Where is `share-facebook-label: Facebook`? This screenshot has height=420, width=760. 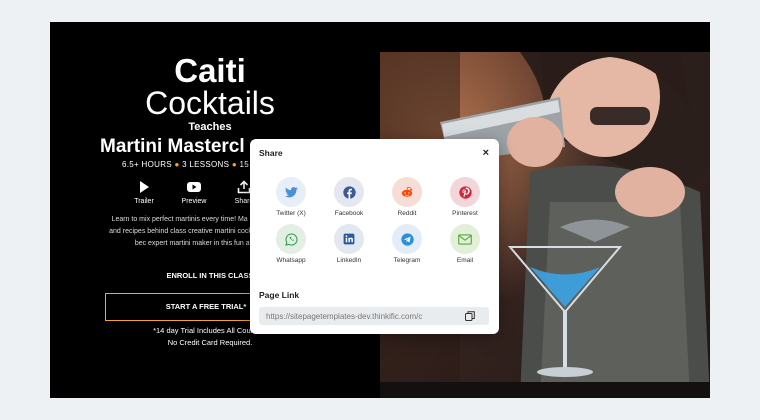
share-facebook-label: Facebook is located at coordinates (349, 213).